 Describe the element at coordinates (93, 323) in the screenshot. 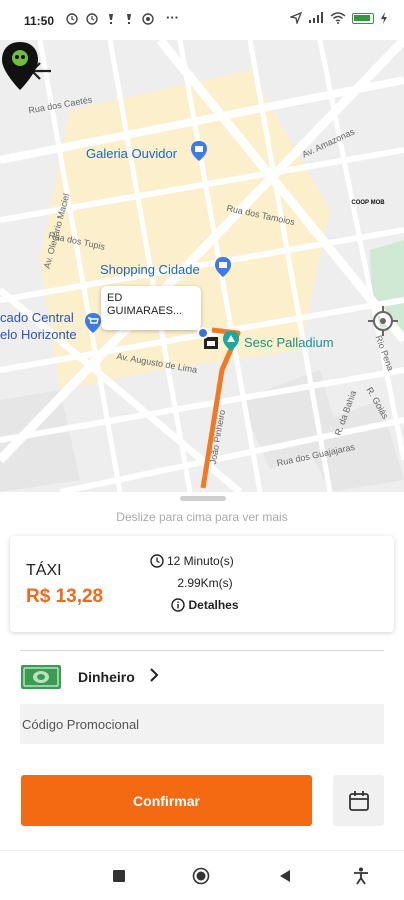

I see `shopping-cart-pin-icon` at that location.